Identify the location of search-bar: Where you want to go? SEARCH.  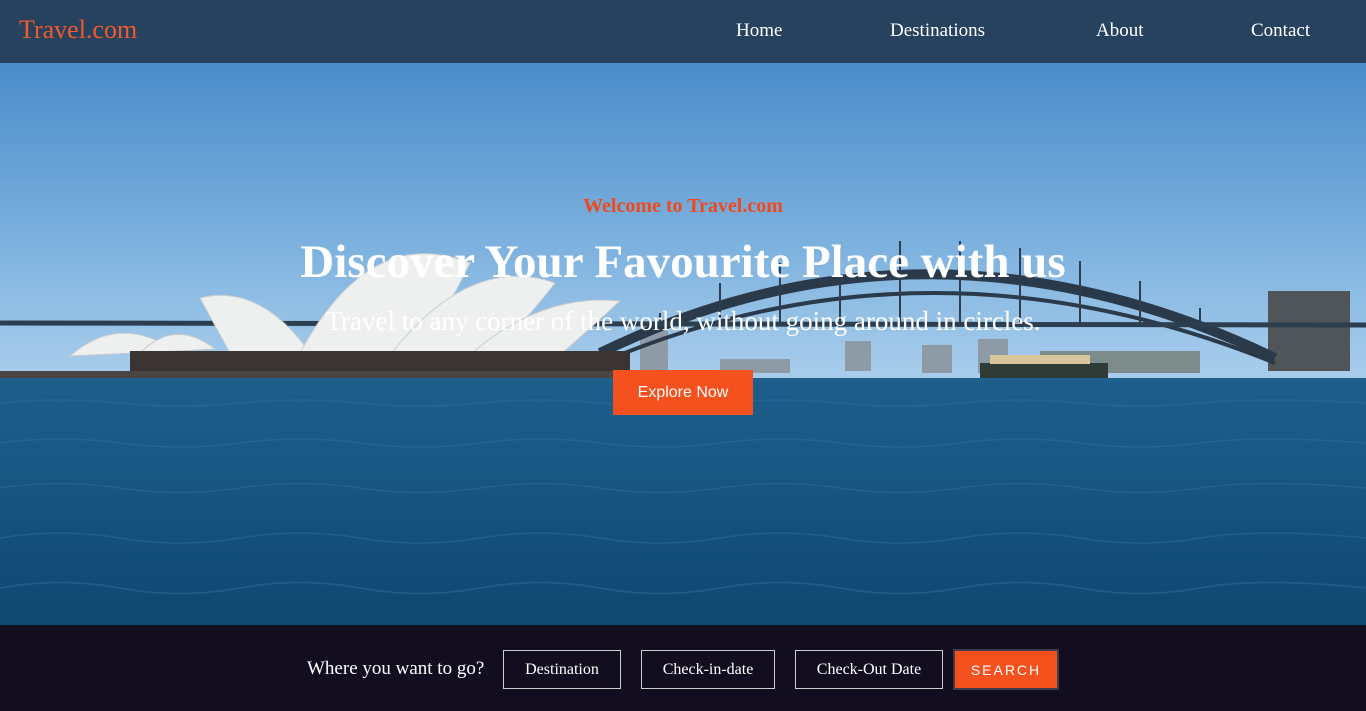
(683, 668).